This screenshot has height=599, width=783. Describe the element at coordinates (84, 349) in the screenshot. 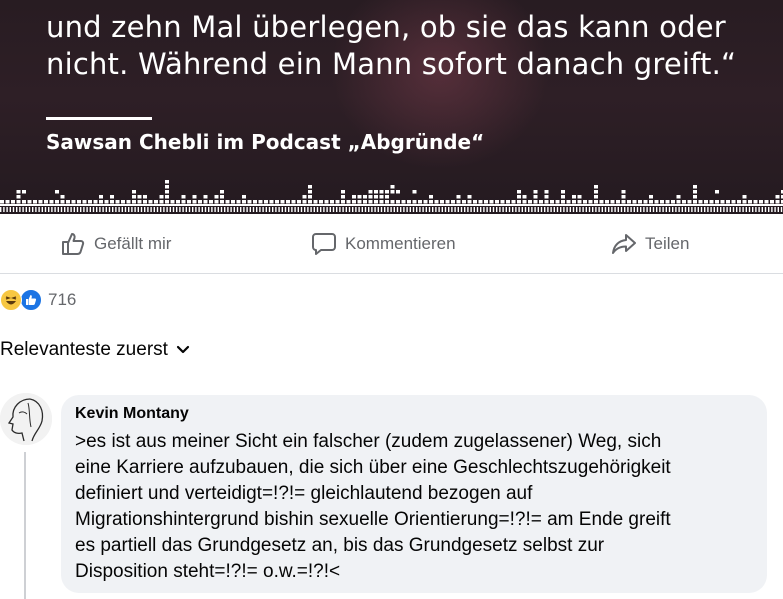

I see `sort-label: Relevanteste zuerst` at that location.